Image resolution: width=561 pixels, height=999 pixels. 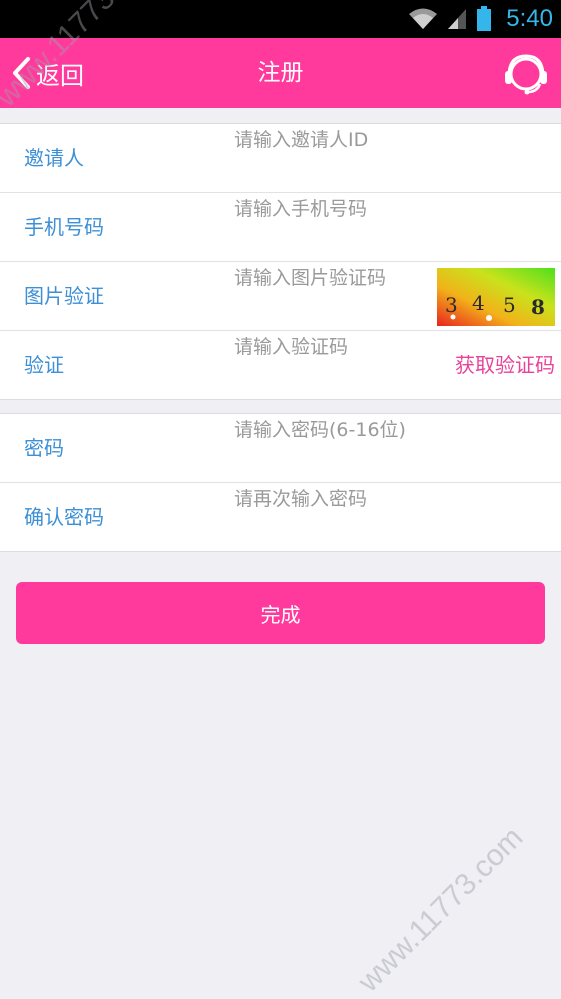 I want to click on navigation-header: 返回 注册, so click(x=280, y=73).